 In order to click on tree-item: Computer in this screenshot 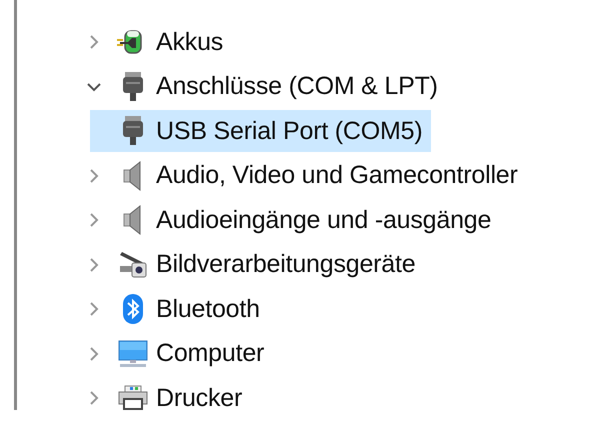, I will do `click(194, 353)`.